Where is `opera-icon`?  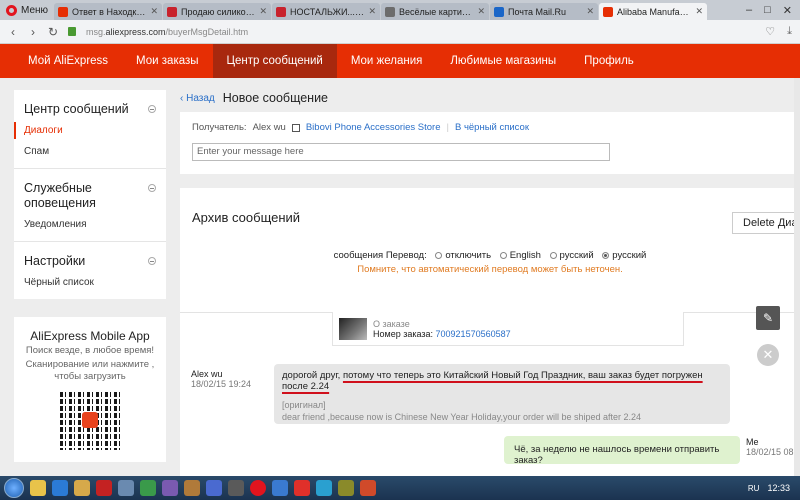 opera-icon is located at coordinates (258, 488).